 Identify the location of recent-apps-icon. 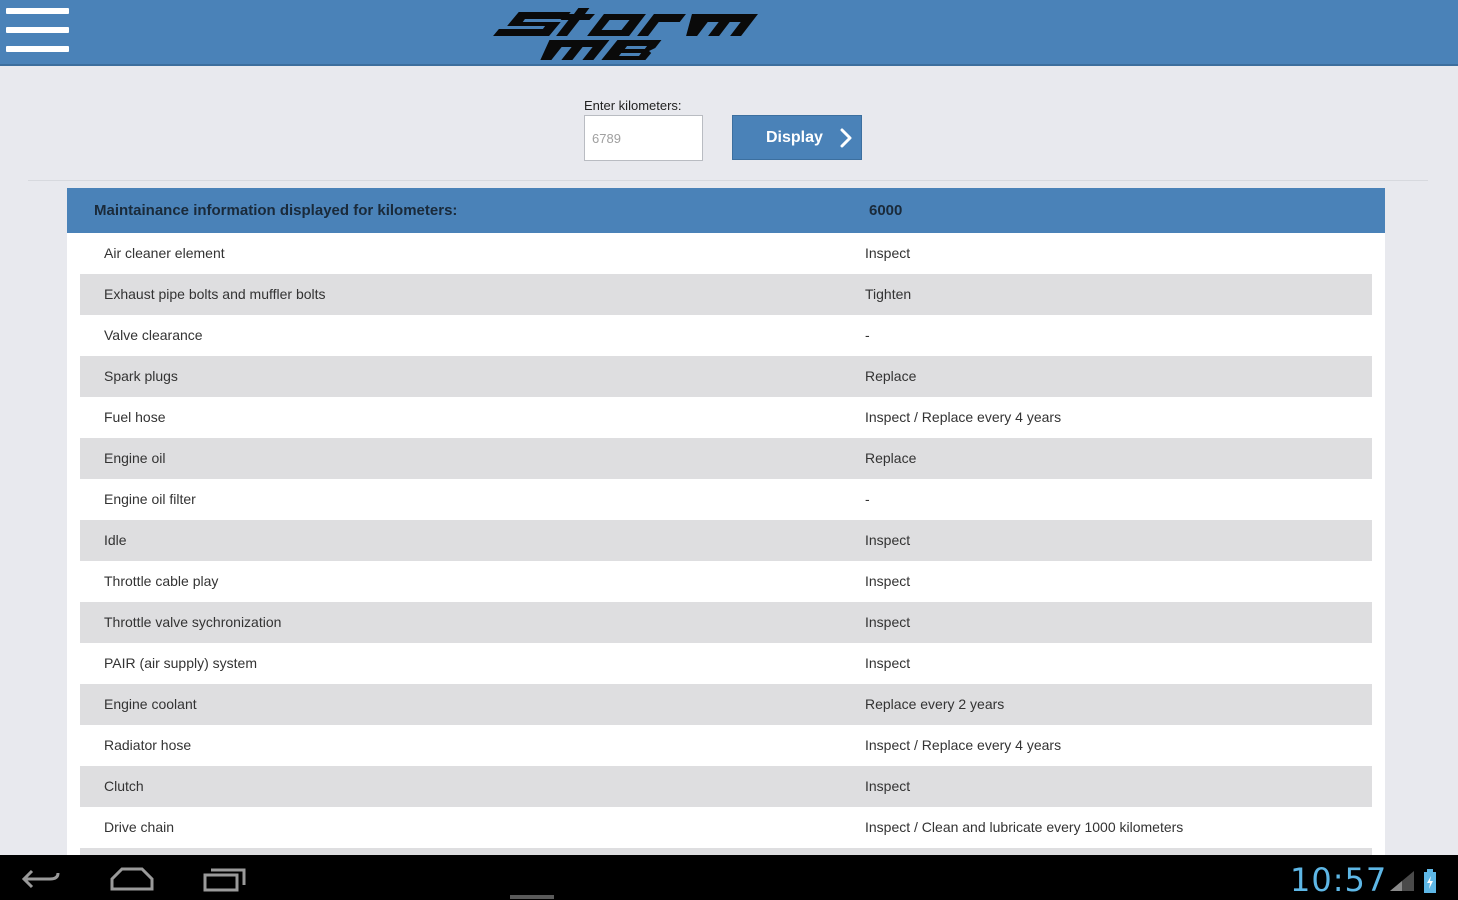
(225, 879).